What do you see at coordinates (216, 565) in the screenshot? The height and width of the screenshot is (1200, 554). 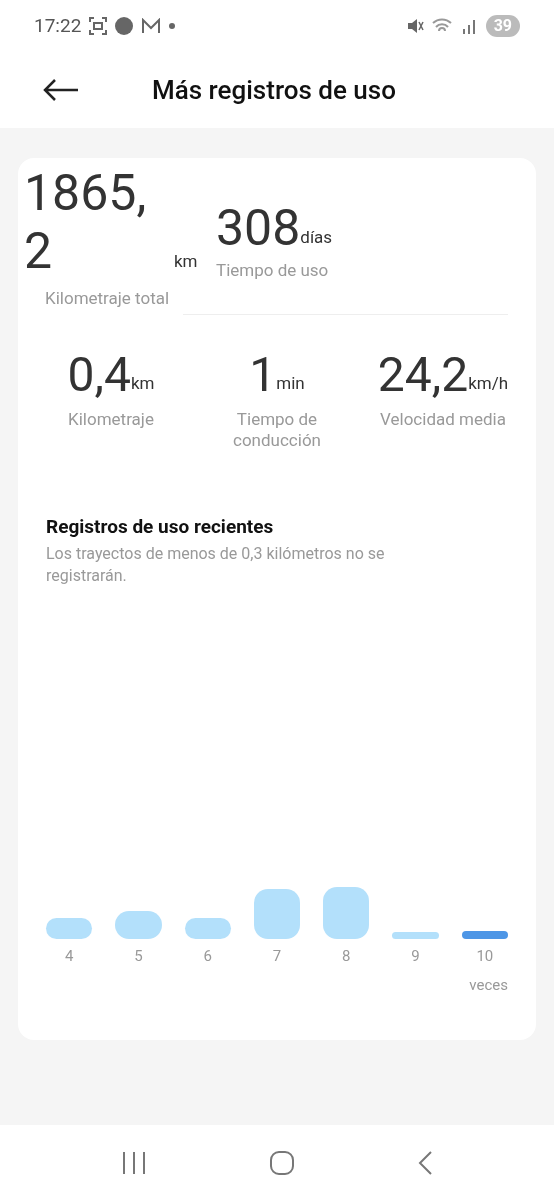 I see `section-note: Los trayectos de menos de 0,3 kilómetros no se registrarán.` at bounding box center [216, 565].